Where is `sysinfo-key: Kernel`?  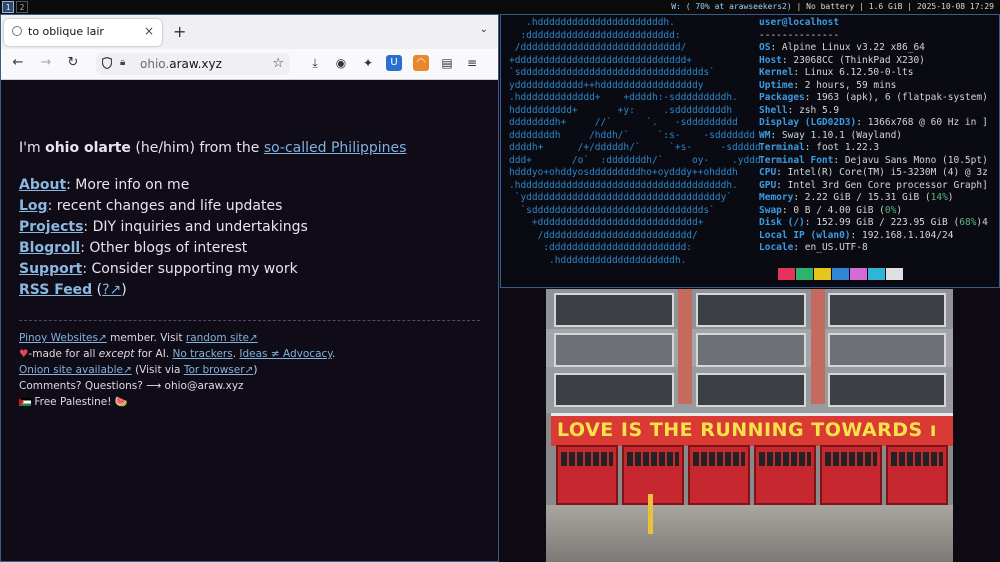
sysinfo-key: Kernel is located at coordinates (776, 72).